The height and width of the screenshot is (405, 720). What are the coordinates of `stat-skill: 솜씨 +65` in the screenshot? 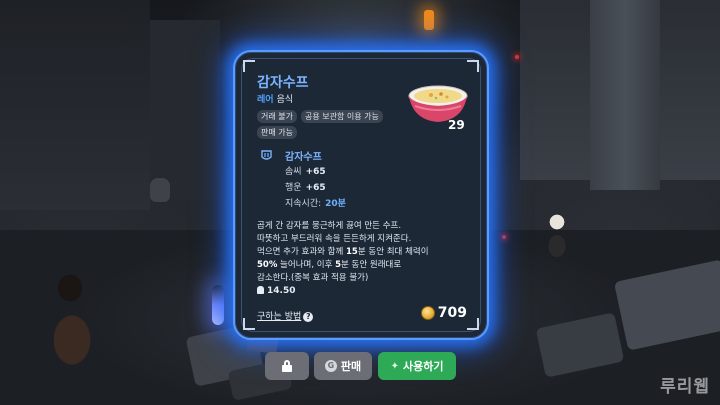 It's located at (305, 170).